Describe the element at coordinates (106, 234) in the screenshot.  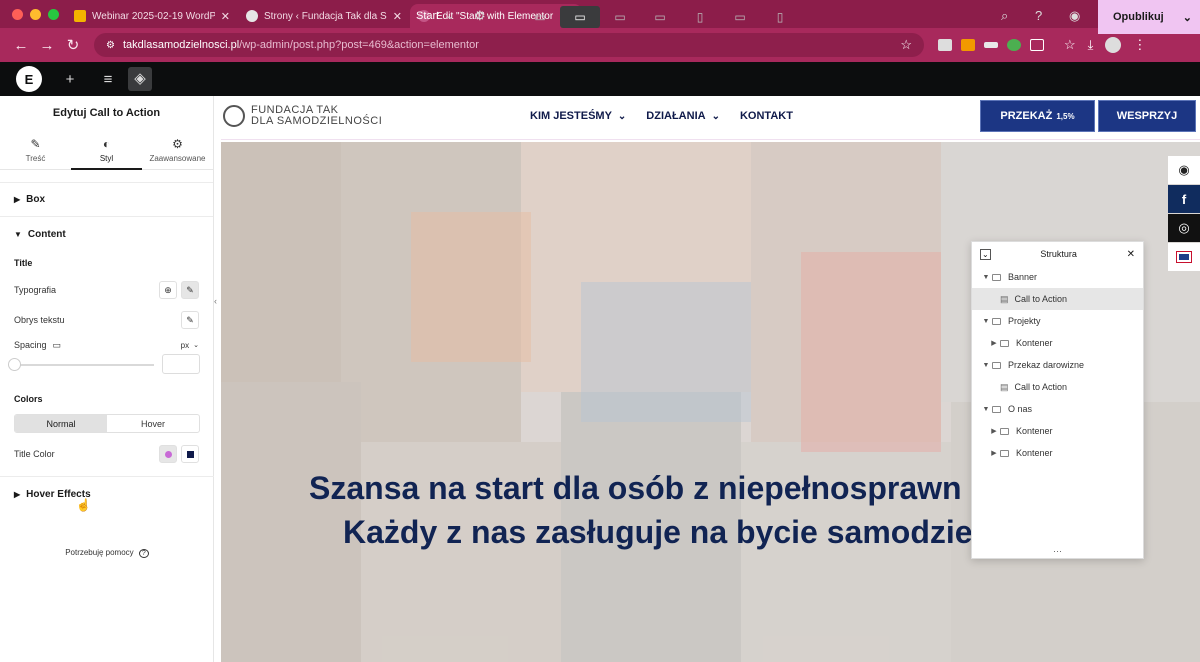
I see `section-content: ▼ Content` at that location.